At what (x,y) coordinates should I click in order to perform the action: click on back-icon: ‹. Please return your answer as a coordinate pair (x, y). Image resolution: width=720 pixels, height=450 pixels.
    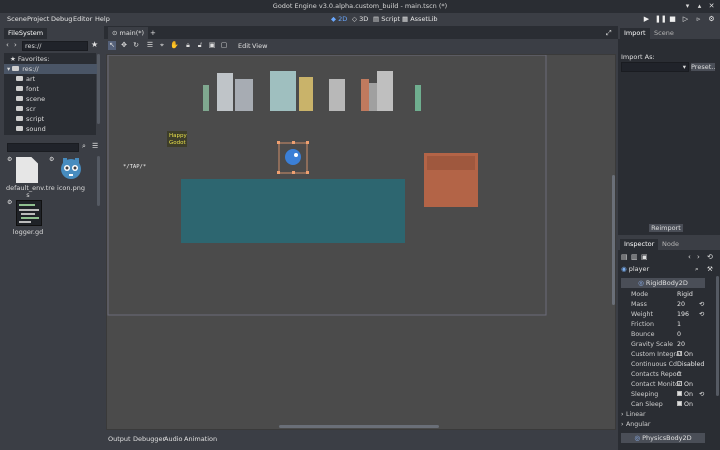
    Looking at the image, I should click on (7, 45).